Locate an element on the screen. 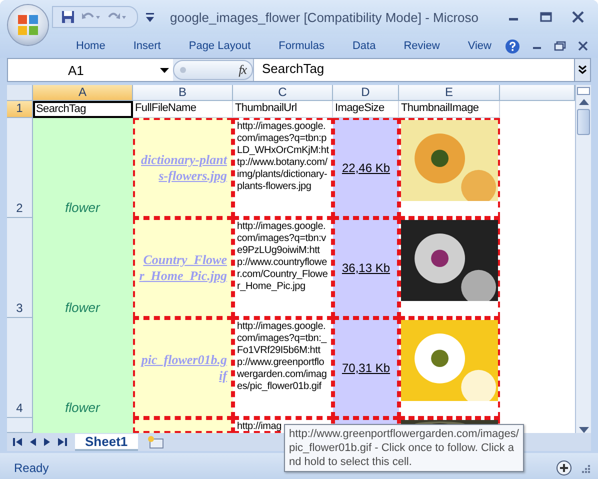 The image size is (598, 479). expand-button is located at coordinates (582, 70).